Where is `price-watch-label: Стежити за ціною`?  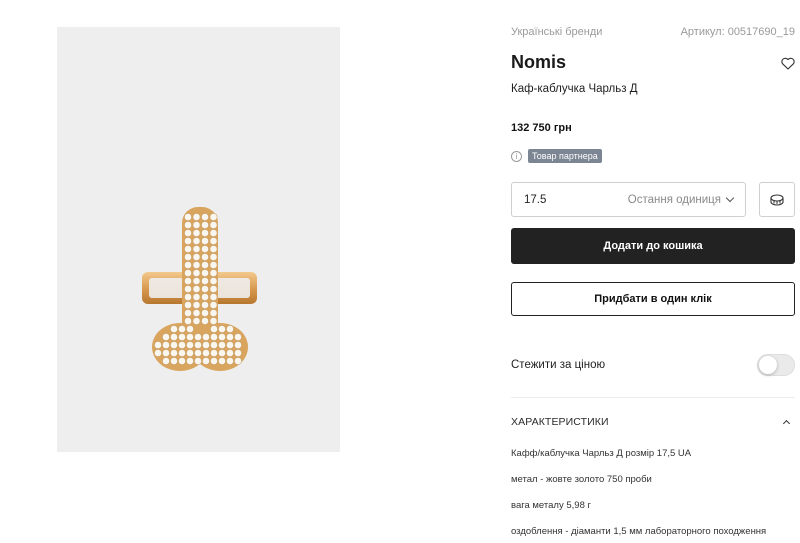 price-watch-label: Стежити за ціною is located at coordinates (558, 365).